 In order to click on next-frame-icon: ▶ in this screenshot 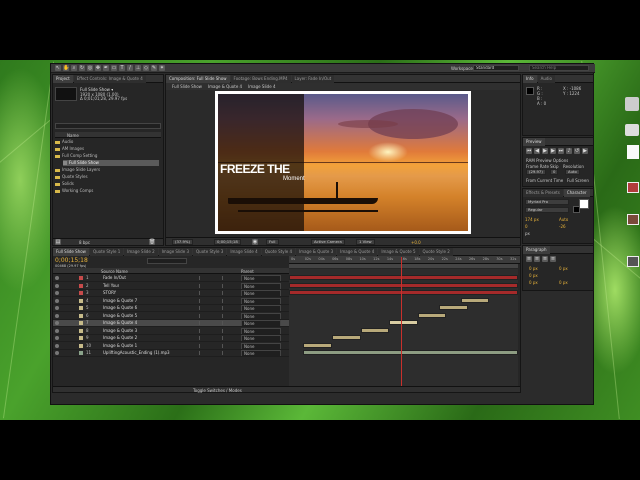, I will do `click(553, 151)`.